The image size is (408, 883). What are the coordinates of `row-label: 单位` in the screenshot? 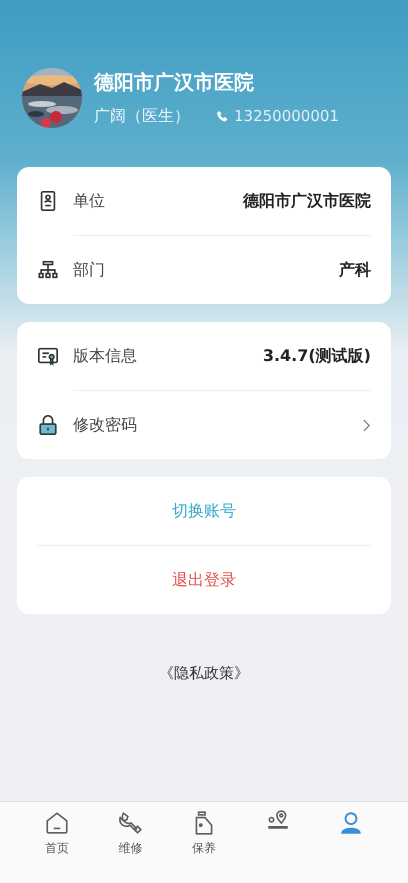 It's located at (89, 201).